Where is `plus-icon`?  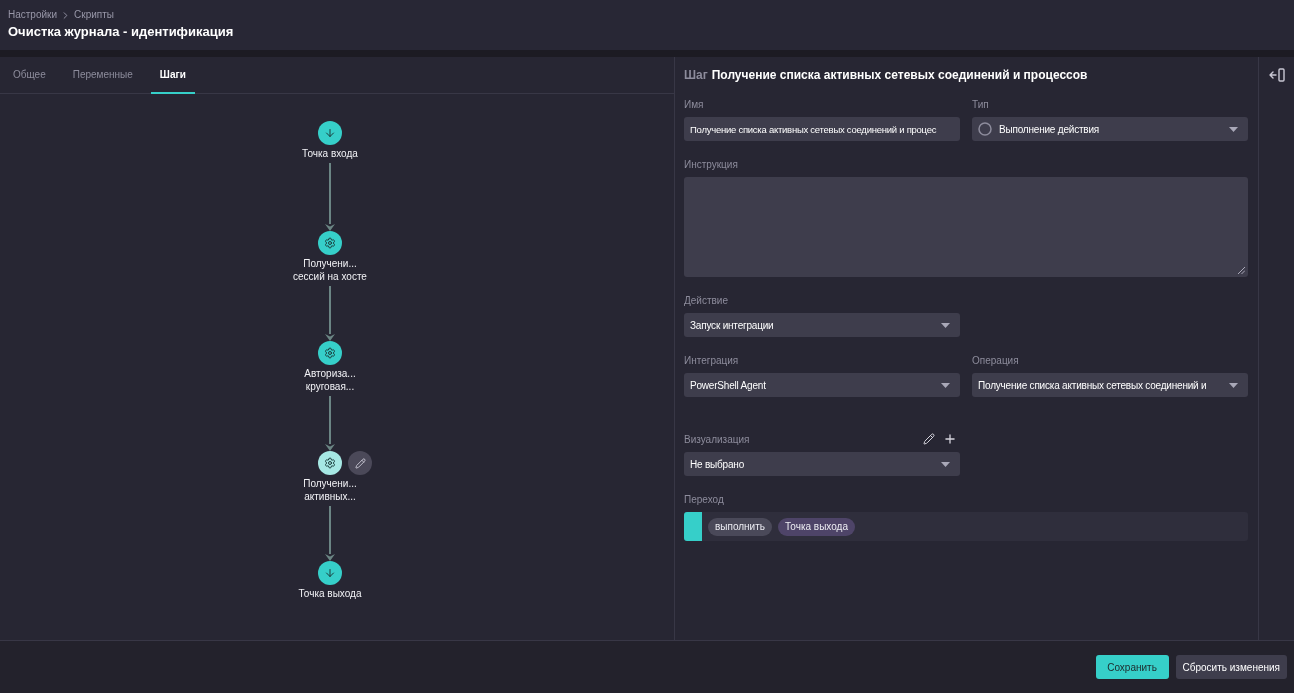
plus-icon is located at coordinates (950, 439).